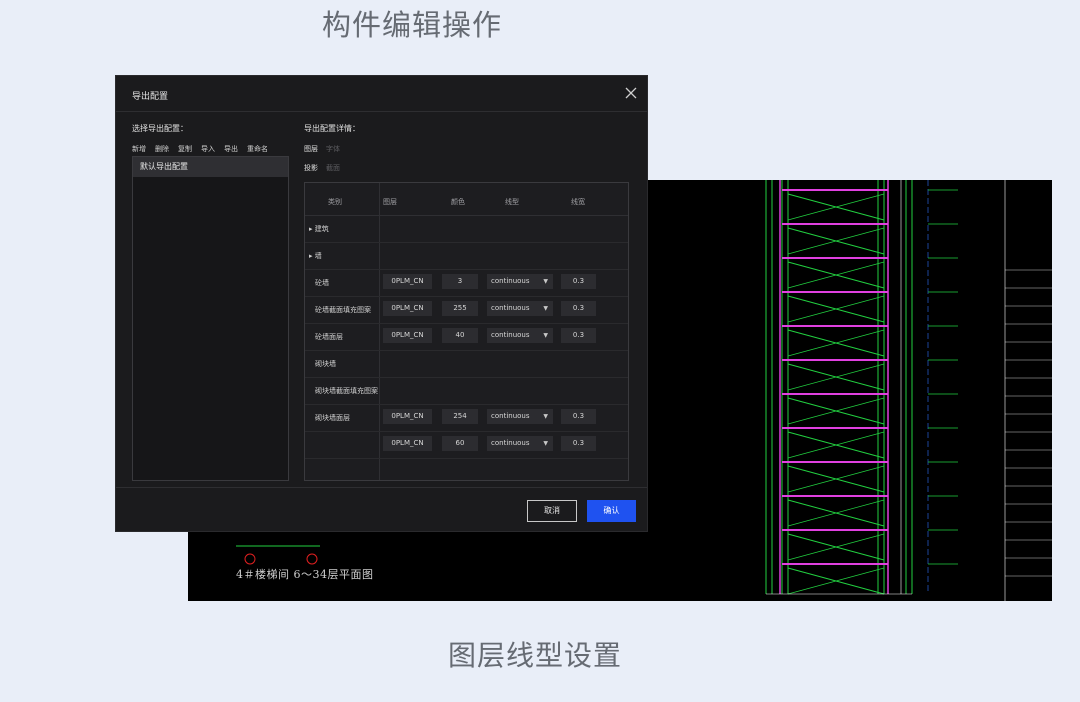 This screenshot has height=702, width=1080. I want to click on row-label: 砼墙, so click(322, 283).